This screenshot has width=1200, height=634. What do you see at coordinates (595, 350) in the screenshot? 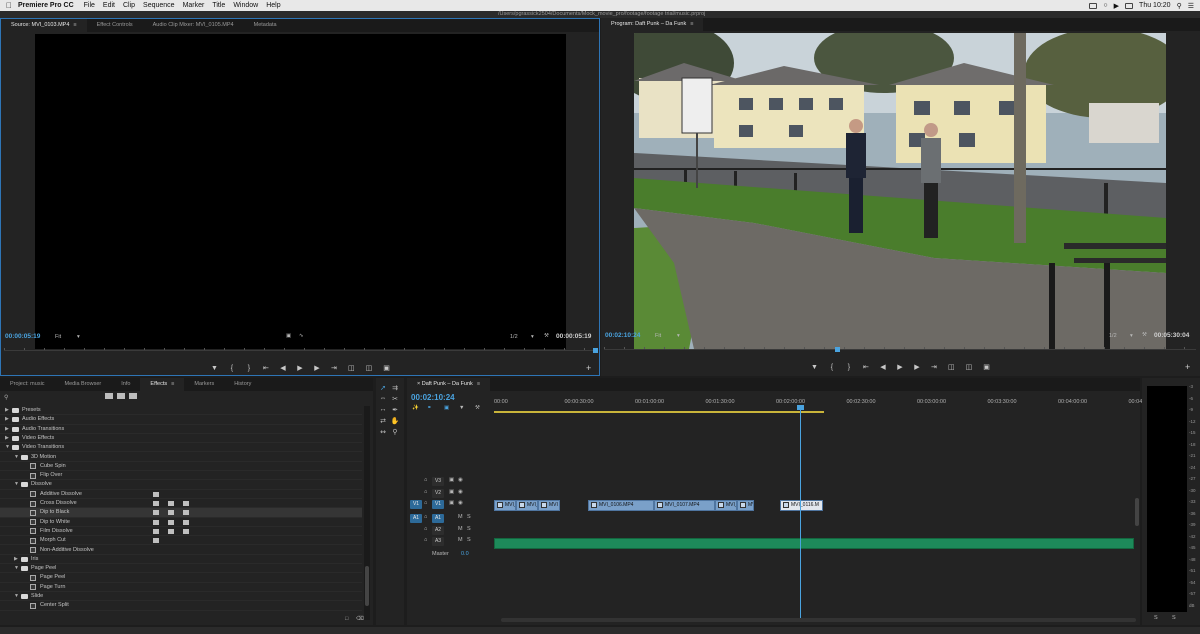
I see `source-playhead` at bounding box center [595, 350].